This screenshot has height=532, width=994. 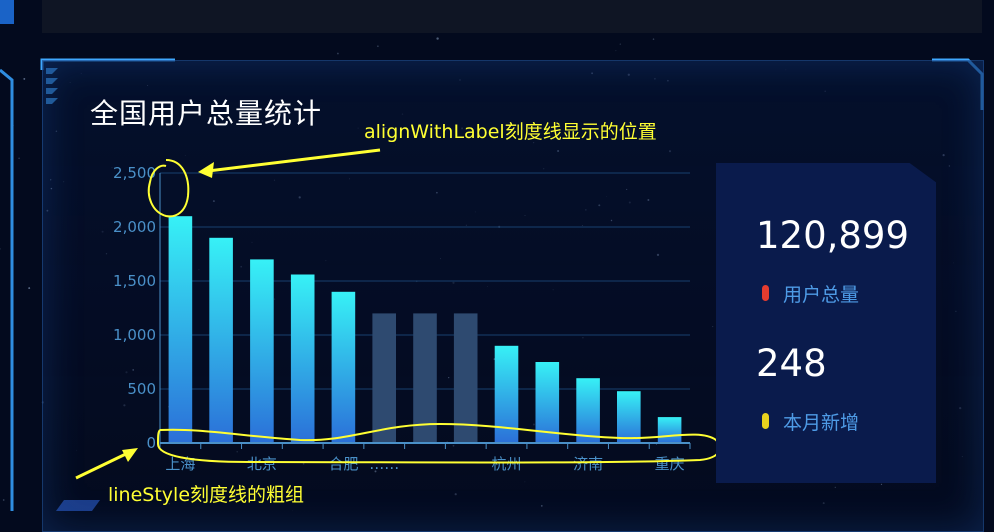 I want to click on y-tick-label: 500, so click(x=141, y=389).